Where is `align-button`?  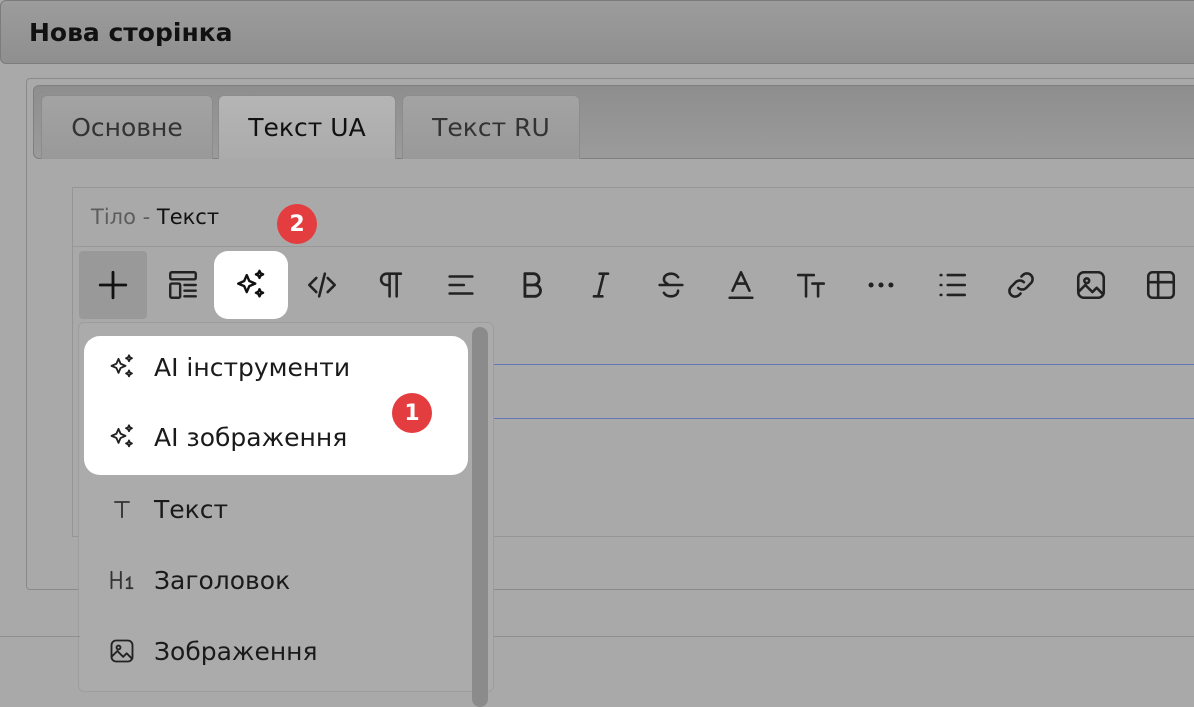 align-button is located at coordinates (461, 285).